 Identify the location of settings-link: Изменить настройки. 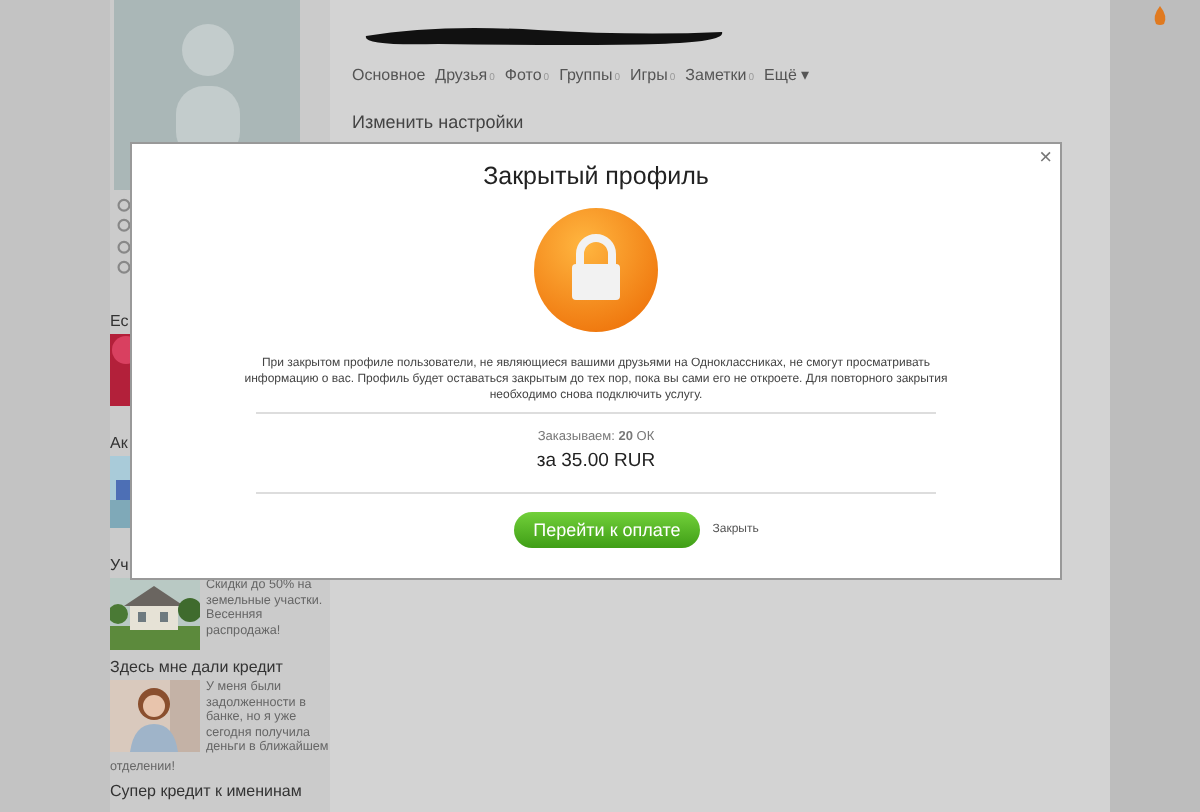
(721, 122).